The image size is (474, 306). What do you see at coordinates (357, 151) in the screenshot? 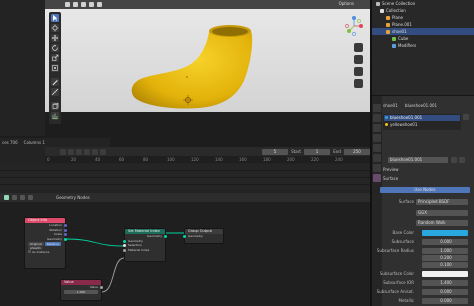
I see `end-frame-field: 250` at bounding box center [357, 151].